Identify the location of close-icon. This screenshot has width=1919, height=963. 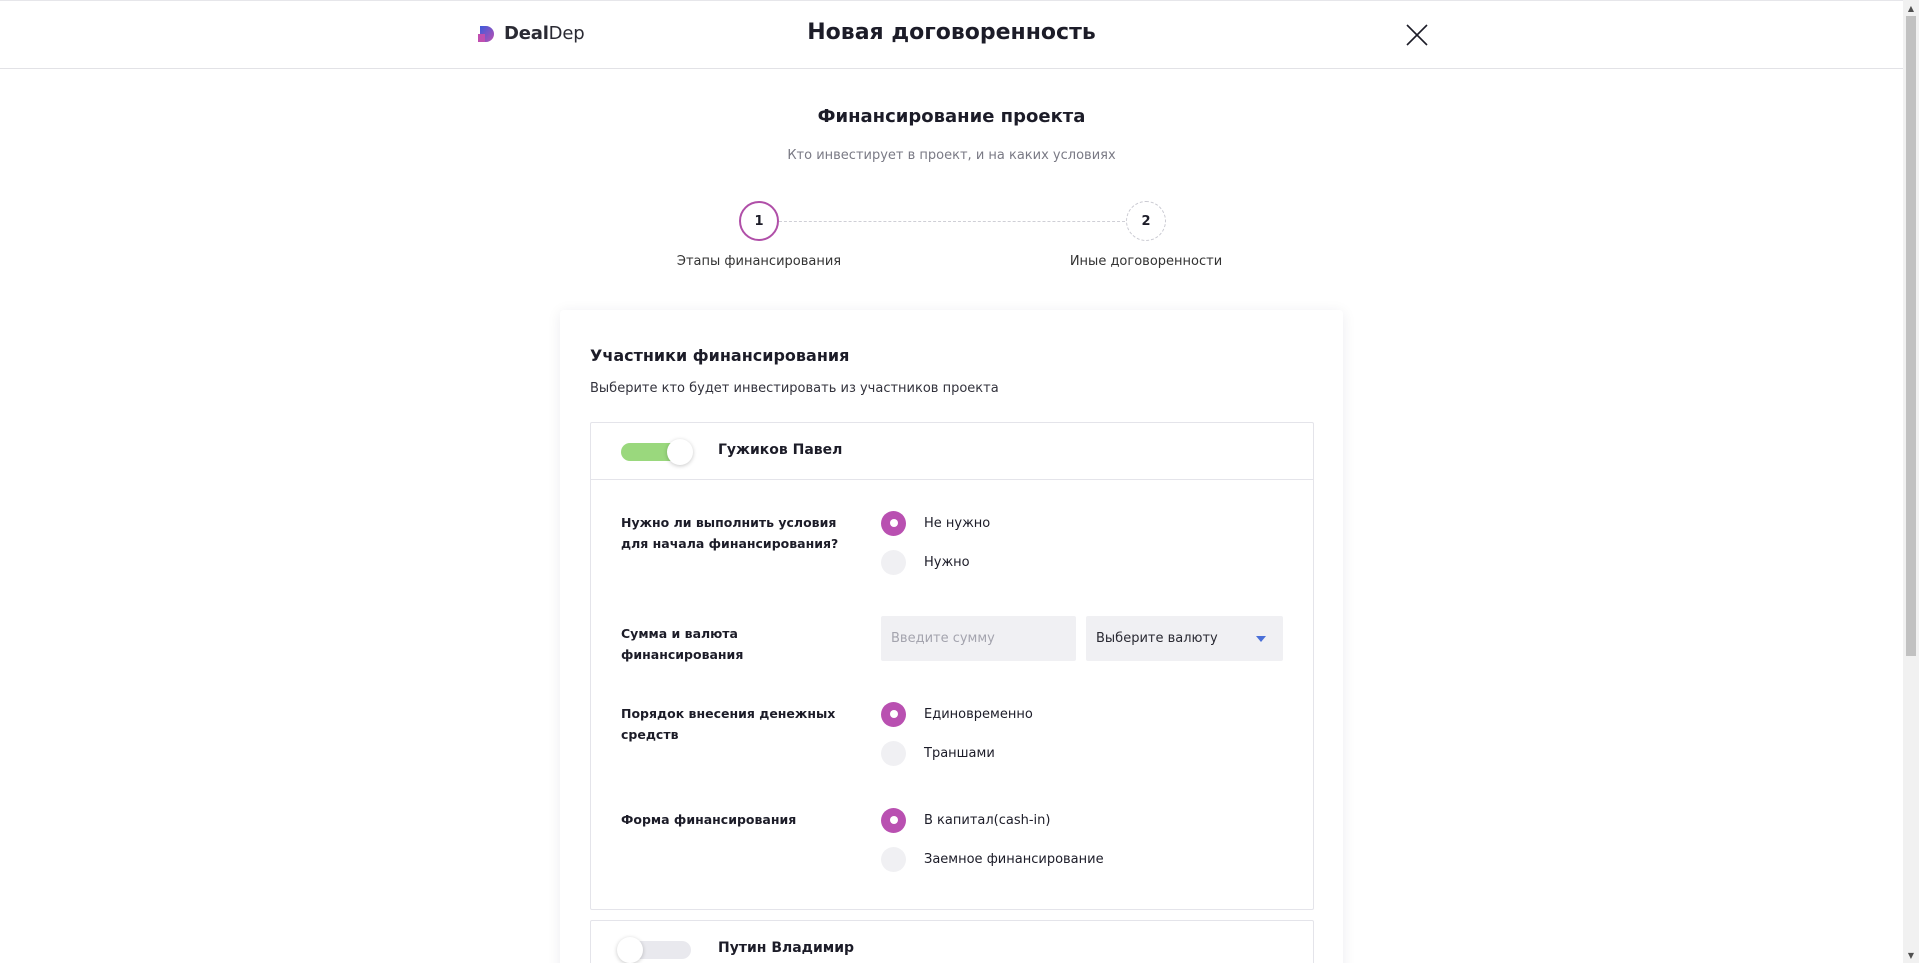
(1417, 35).